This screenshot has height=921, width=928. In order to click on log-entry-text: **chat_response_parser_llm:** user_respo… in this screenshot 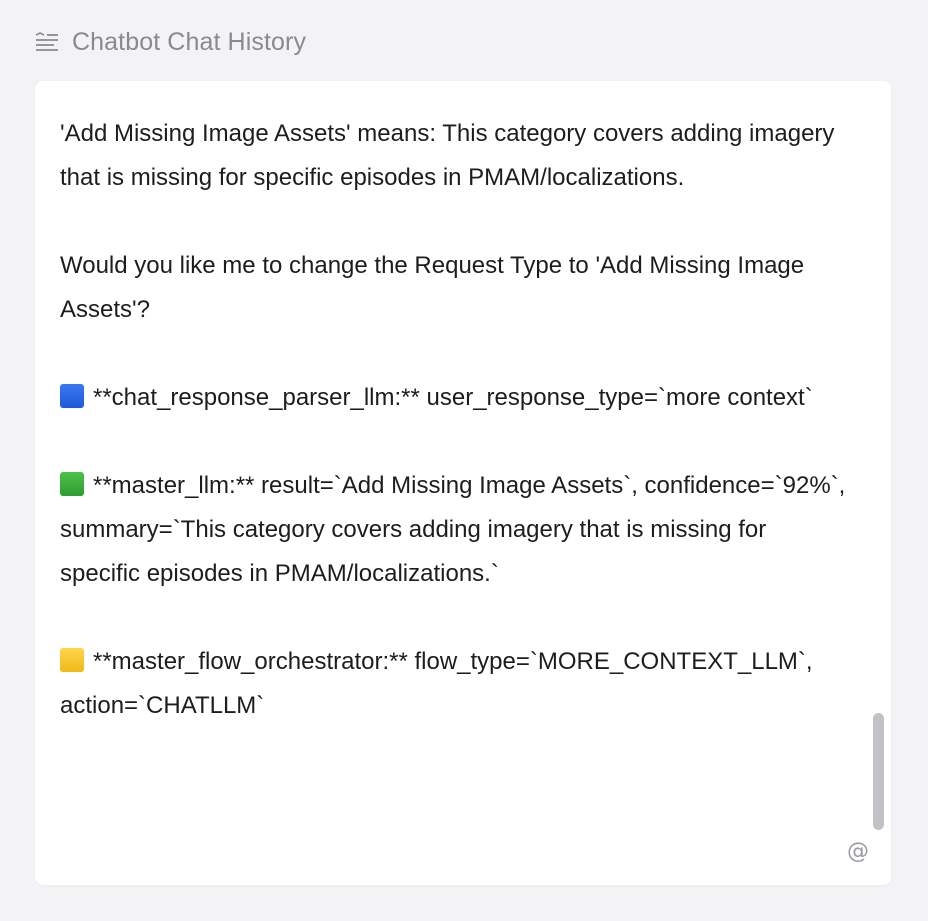, I will do `click(453, 397)`.